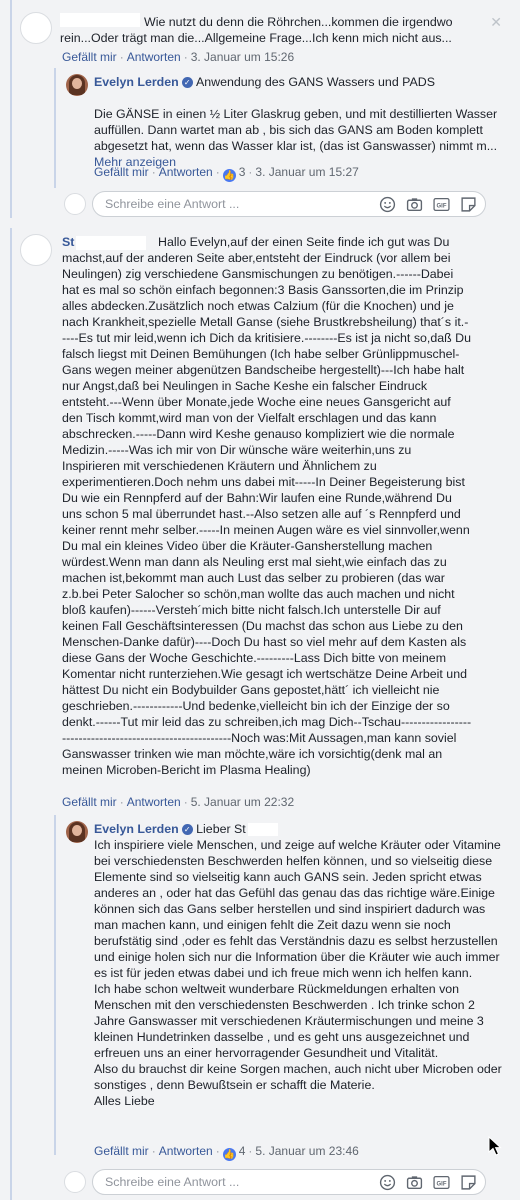  What do you see at coordinates (262, 830) in the screenshot?
I see `redacted-name` at bounding box center [262, 830].